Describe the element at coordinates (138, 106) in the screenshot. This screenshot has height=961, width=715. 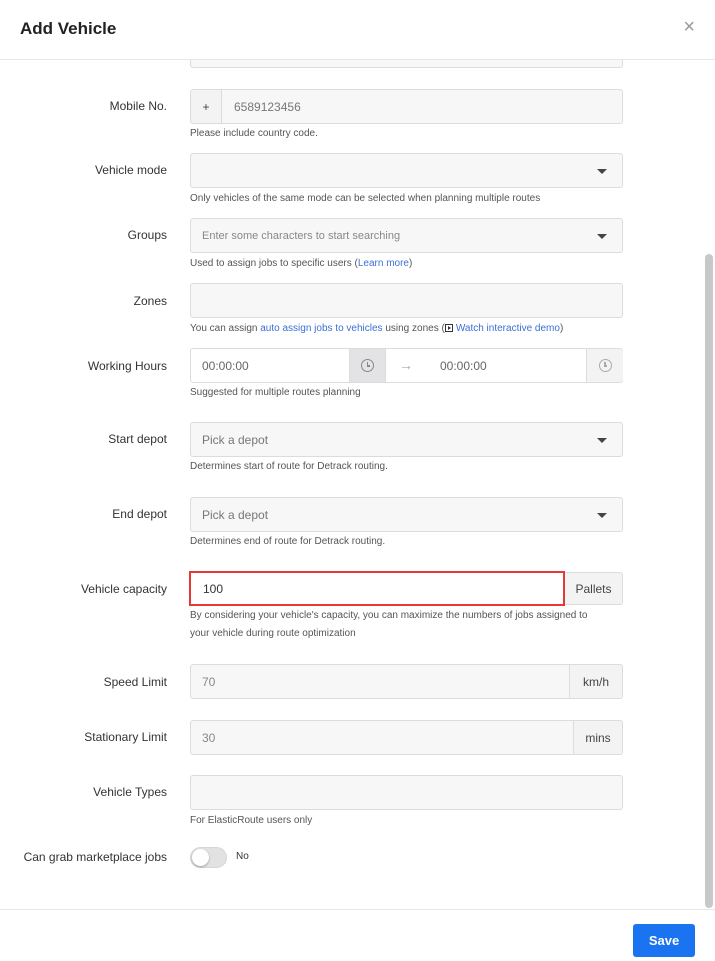
I see `mobile-label: Mobile No.` at that location.